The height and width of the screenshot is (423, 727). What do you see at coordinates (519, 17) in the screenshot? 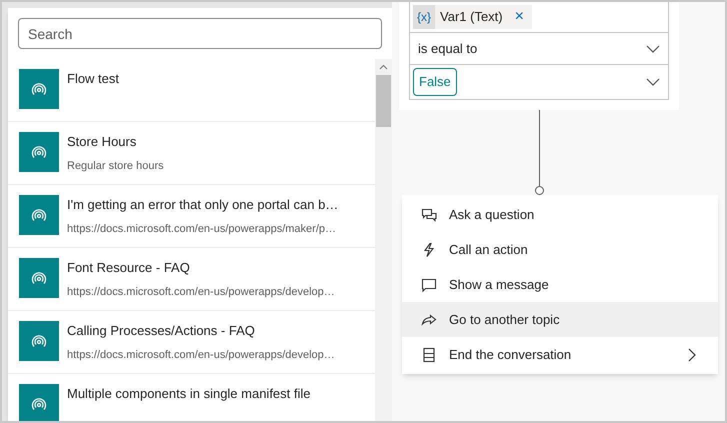
I see `remove-variable-button: ×` at bounding box center [519, 17].